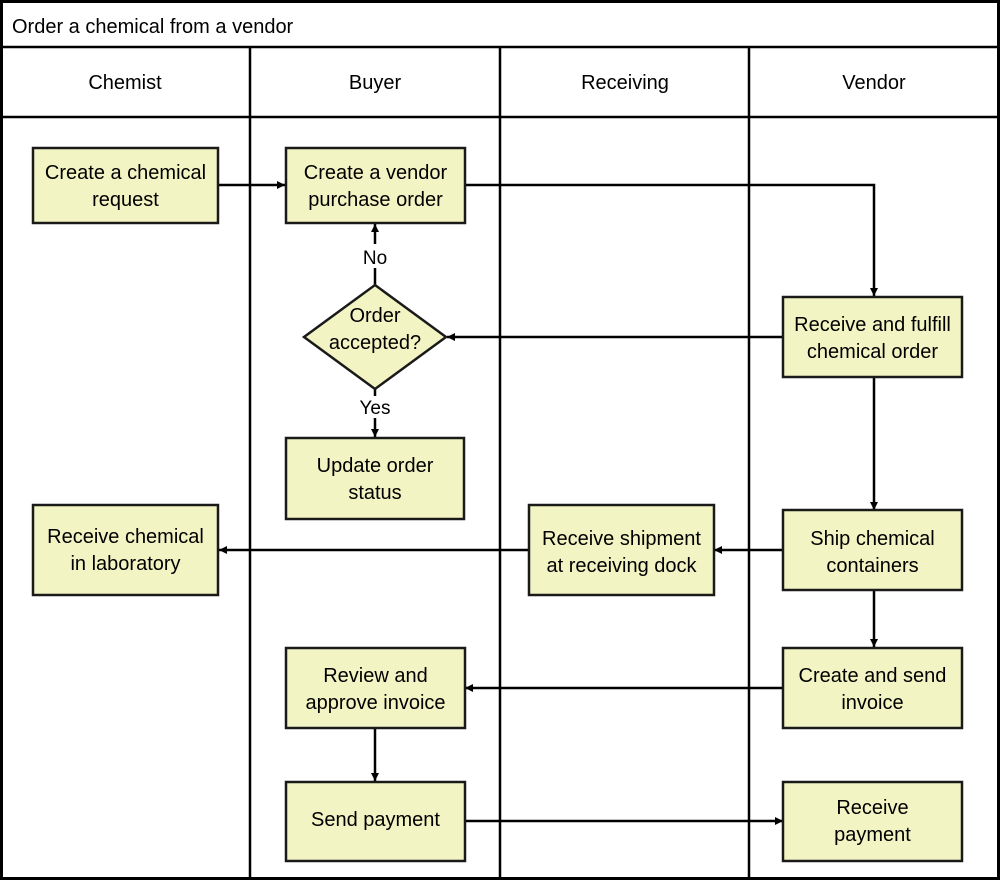 This screenshot has width=1000, height=880. I want to click on node-receive-chemical-lab: Receive chemical in laboratory, so click(125, 550).